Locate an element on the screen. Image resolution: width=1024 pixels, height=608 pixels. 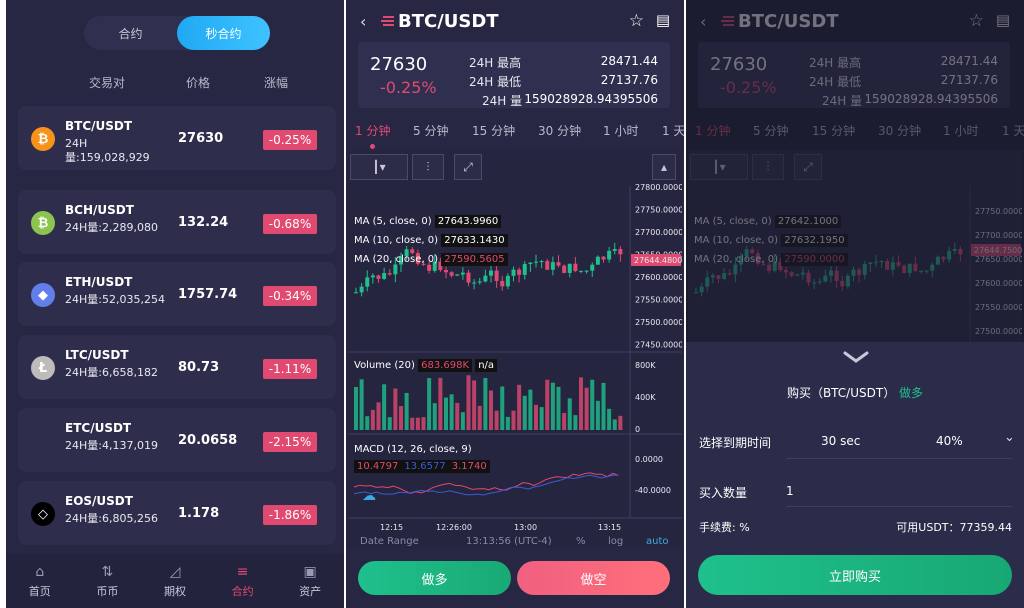
go-long-button: 做多 is located at coordinates (434, 578).